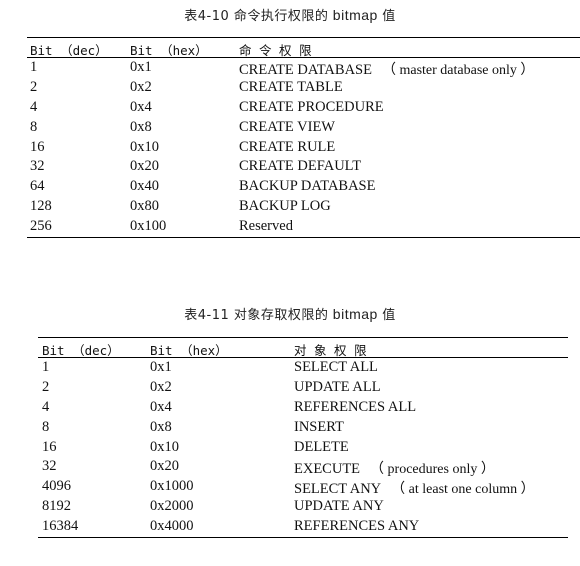  Describe the element at coordinates (256, 315) in the screenshot. I see `table2-caption-prefix: 表4-11 对象存取权限的` at that location.